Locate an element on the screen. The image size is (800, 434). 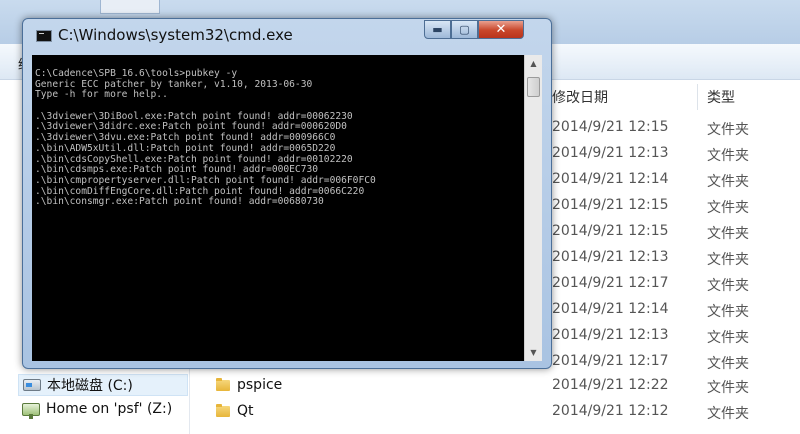
close-button: ✕ is located at coordinates (501, 29).